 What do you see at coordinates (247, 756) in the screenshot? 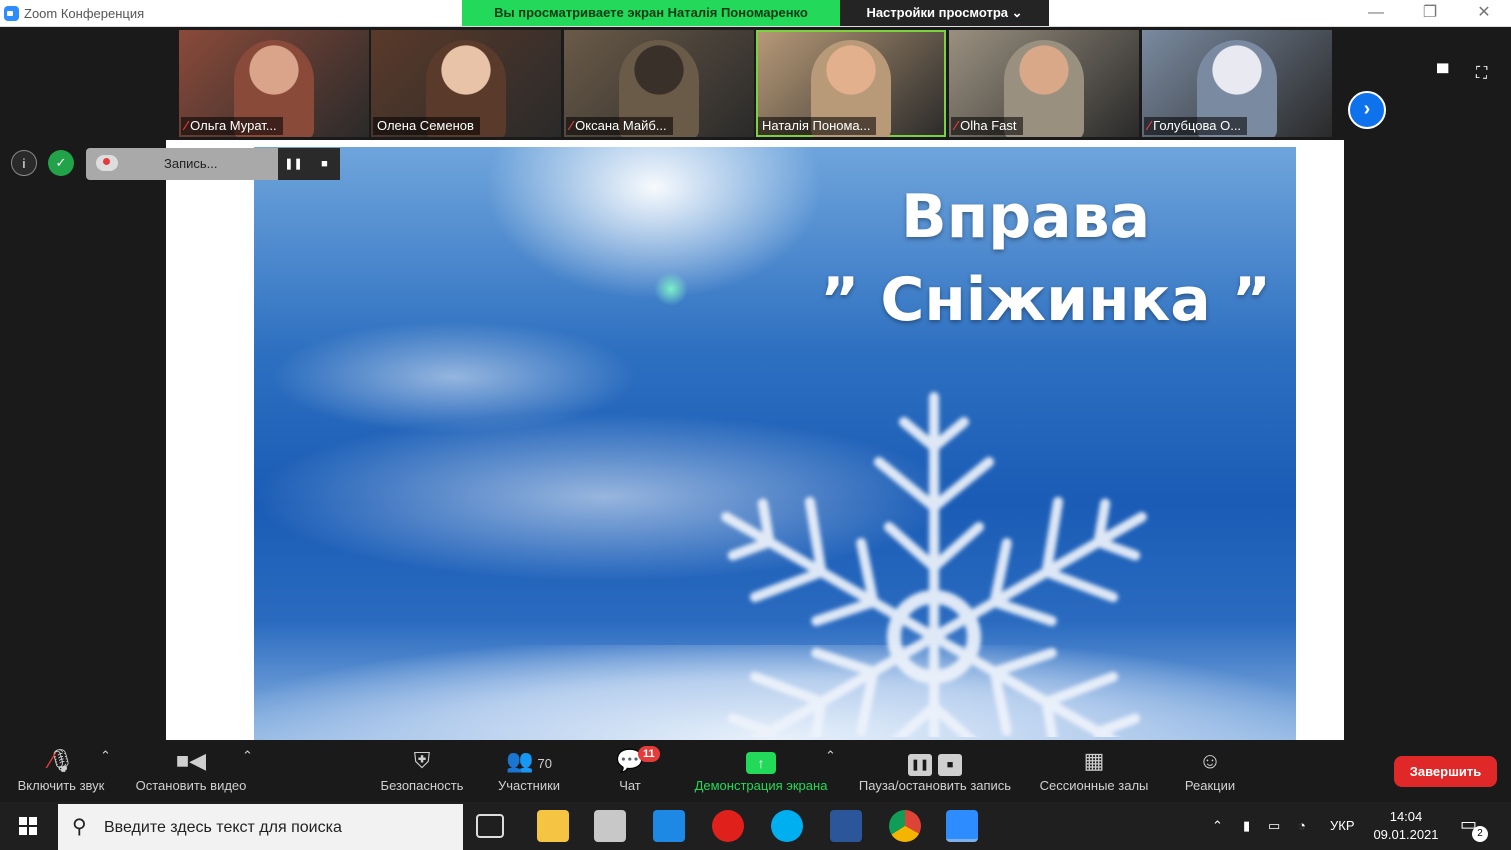
I see `video-options-caret: ⌃` at bounding box center [247, 756].